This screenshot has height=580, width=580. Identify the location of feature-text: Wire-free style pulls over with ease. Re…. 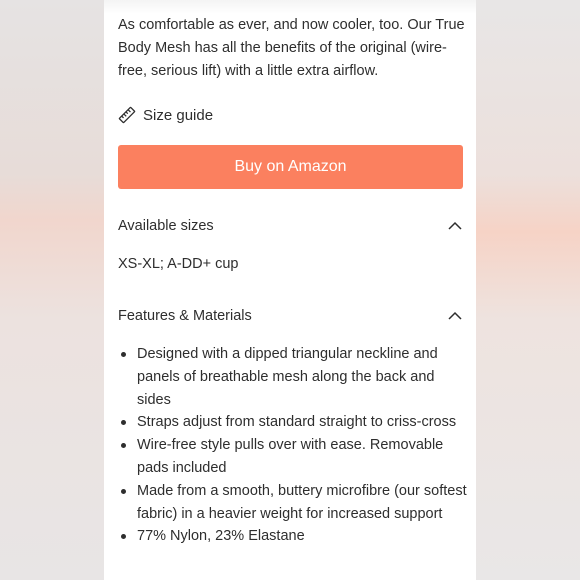
(290, 456).